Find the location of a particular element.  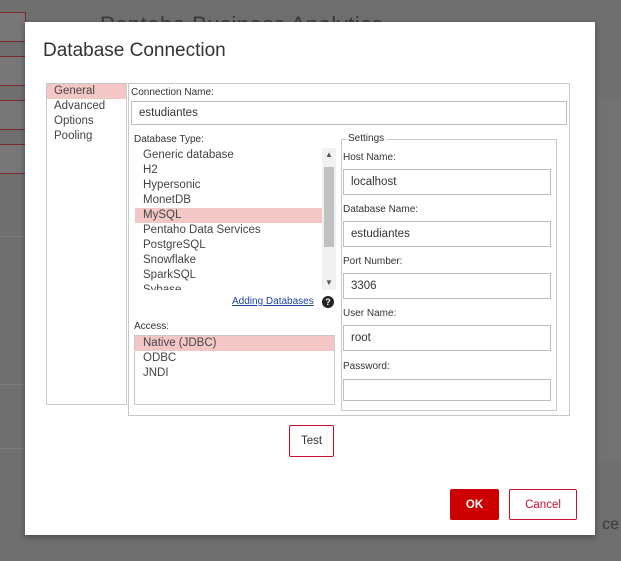

database-type-scrollbar: ▲ ▼ is located at coordinates (329, 219).